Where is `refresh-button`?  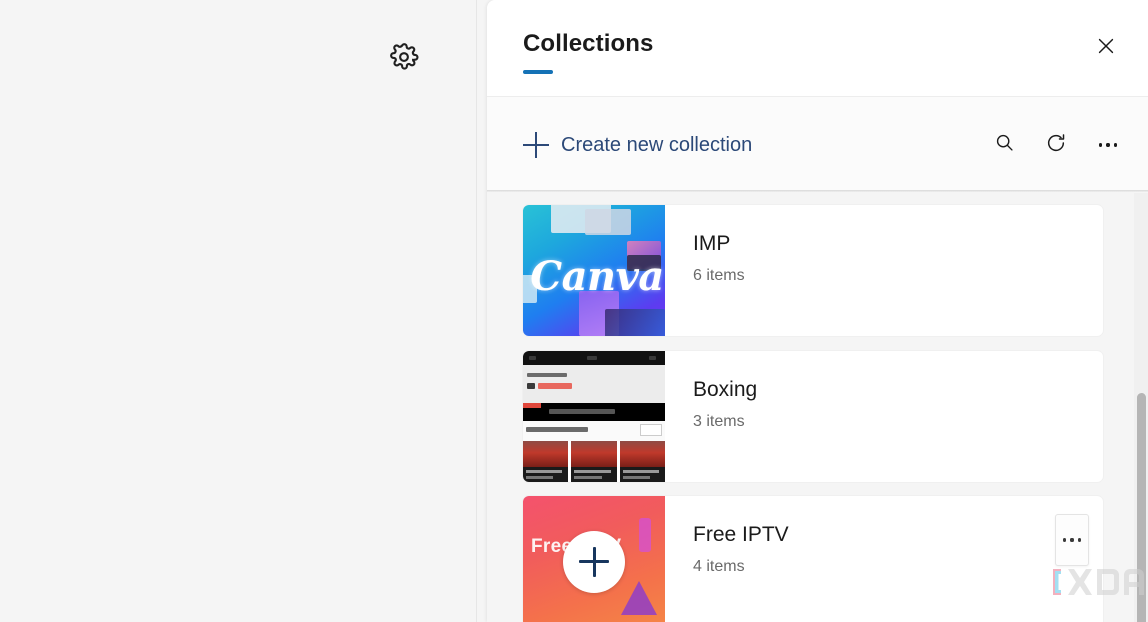
refresh-button is located at coordinates (1056, 145).